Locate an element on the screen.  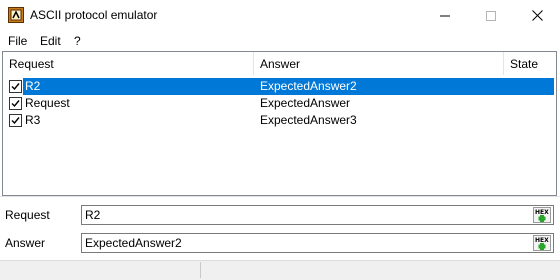
app-icon is located at coordinates (16, 15).